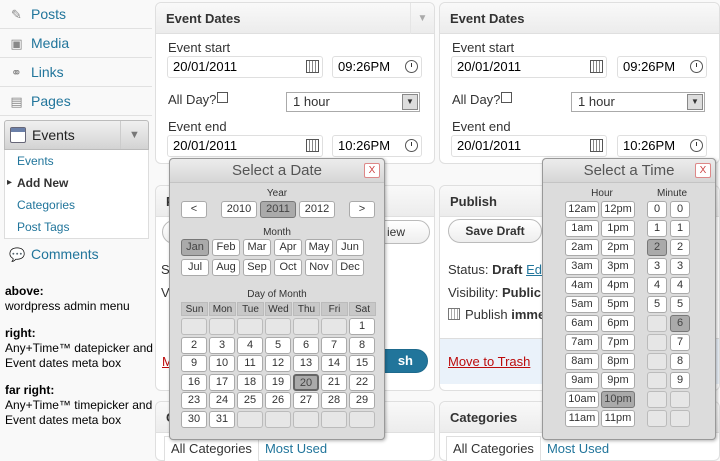 This screenshot has width=720, height=461. Describe the element at coordinates (222, 345) in the screenshot. I see `day-button-3: 3` at that location.